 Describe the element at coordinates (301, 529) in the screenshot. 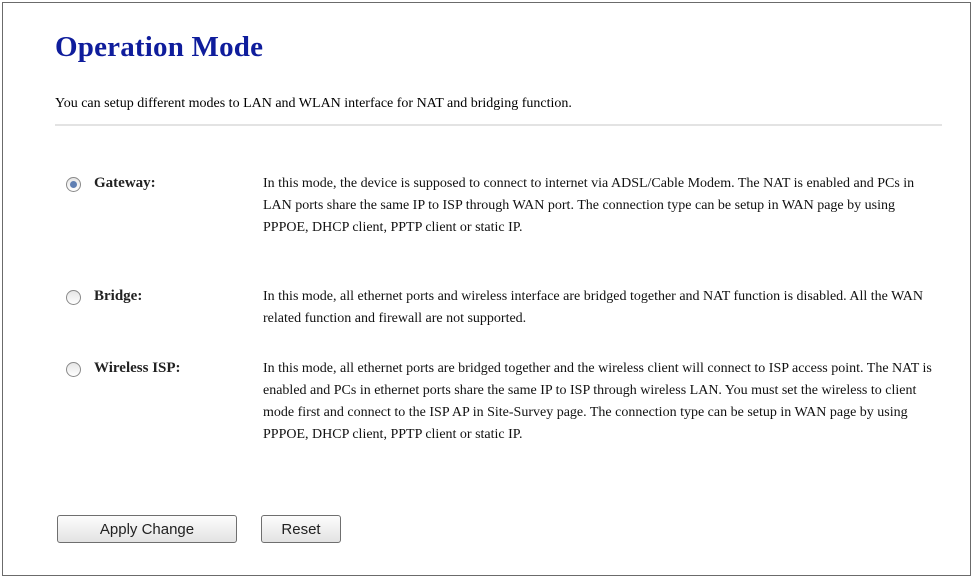

I see `reset-button: Reset` at that location.